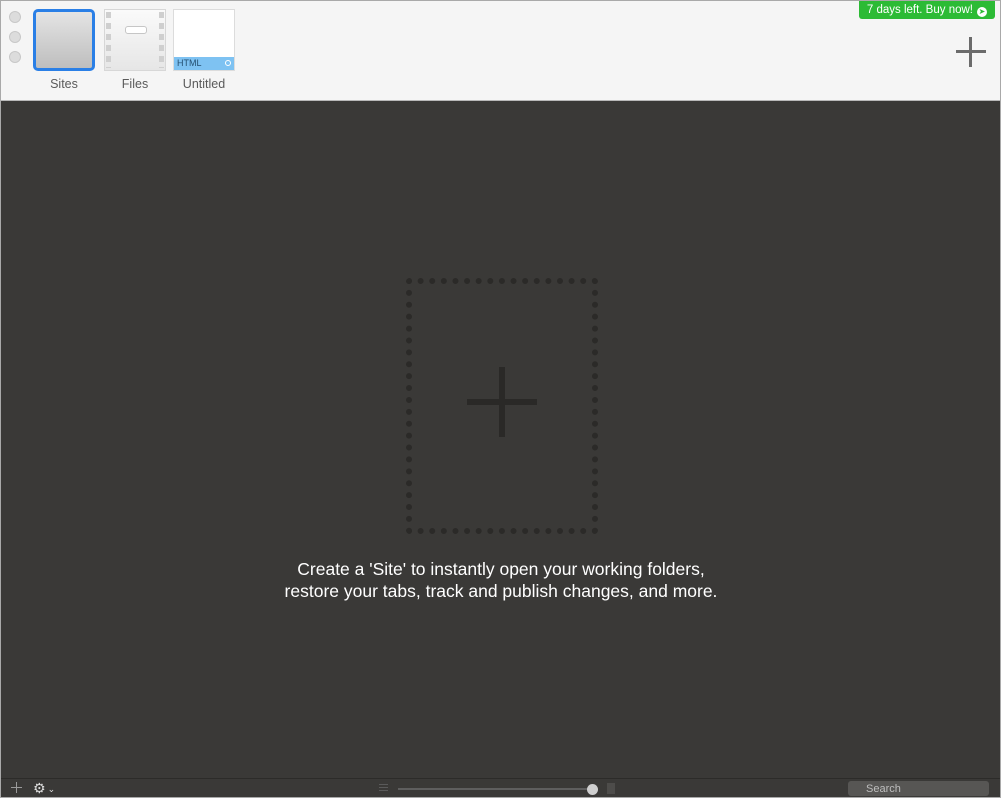 This screenshot has height=798, width=1001. I want to click on page-icon, so click(611, 788).